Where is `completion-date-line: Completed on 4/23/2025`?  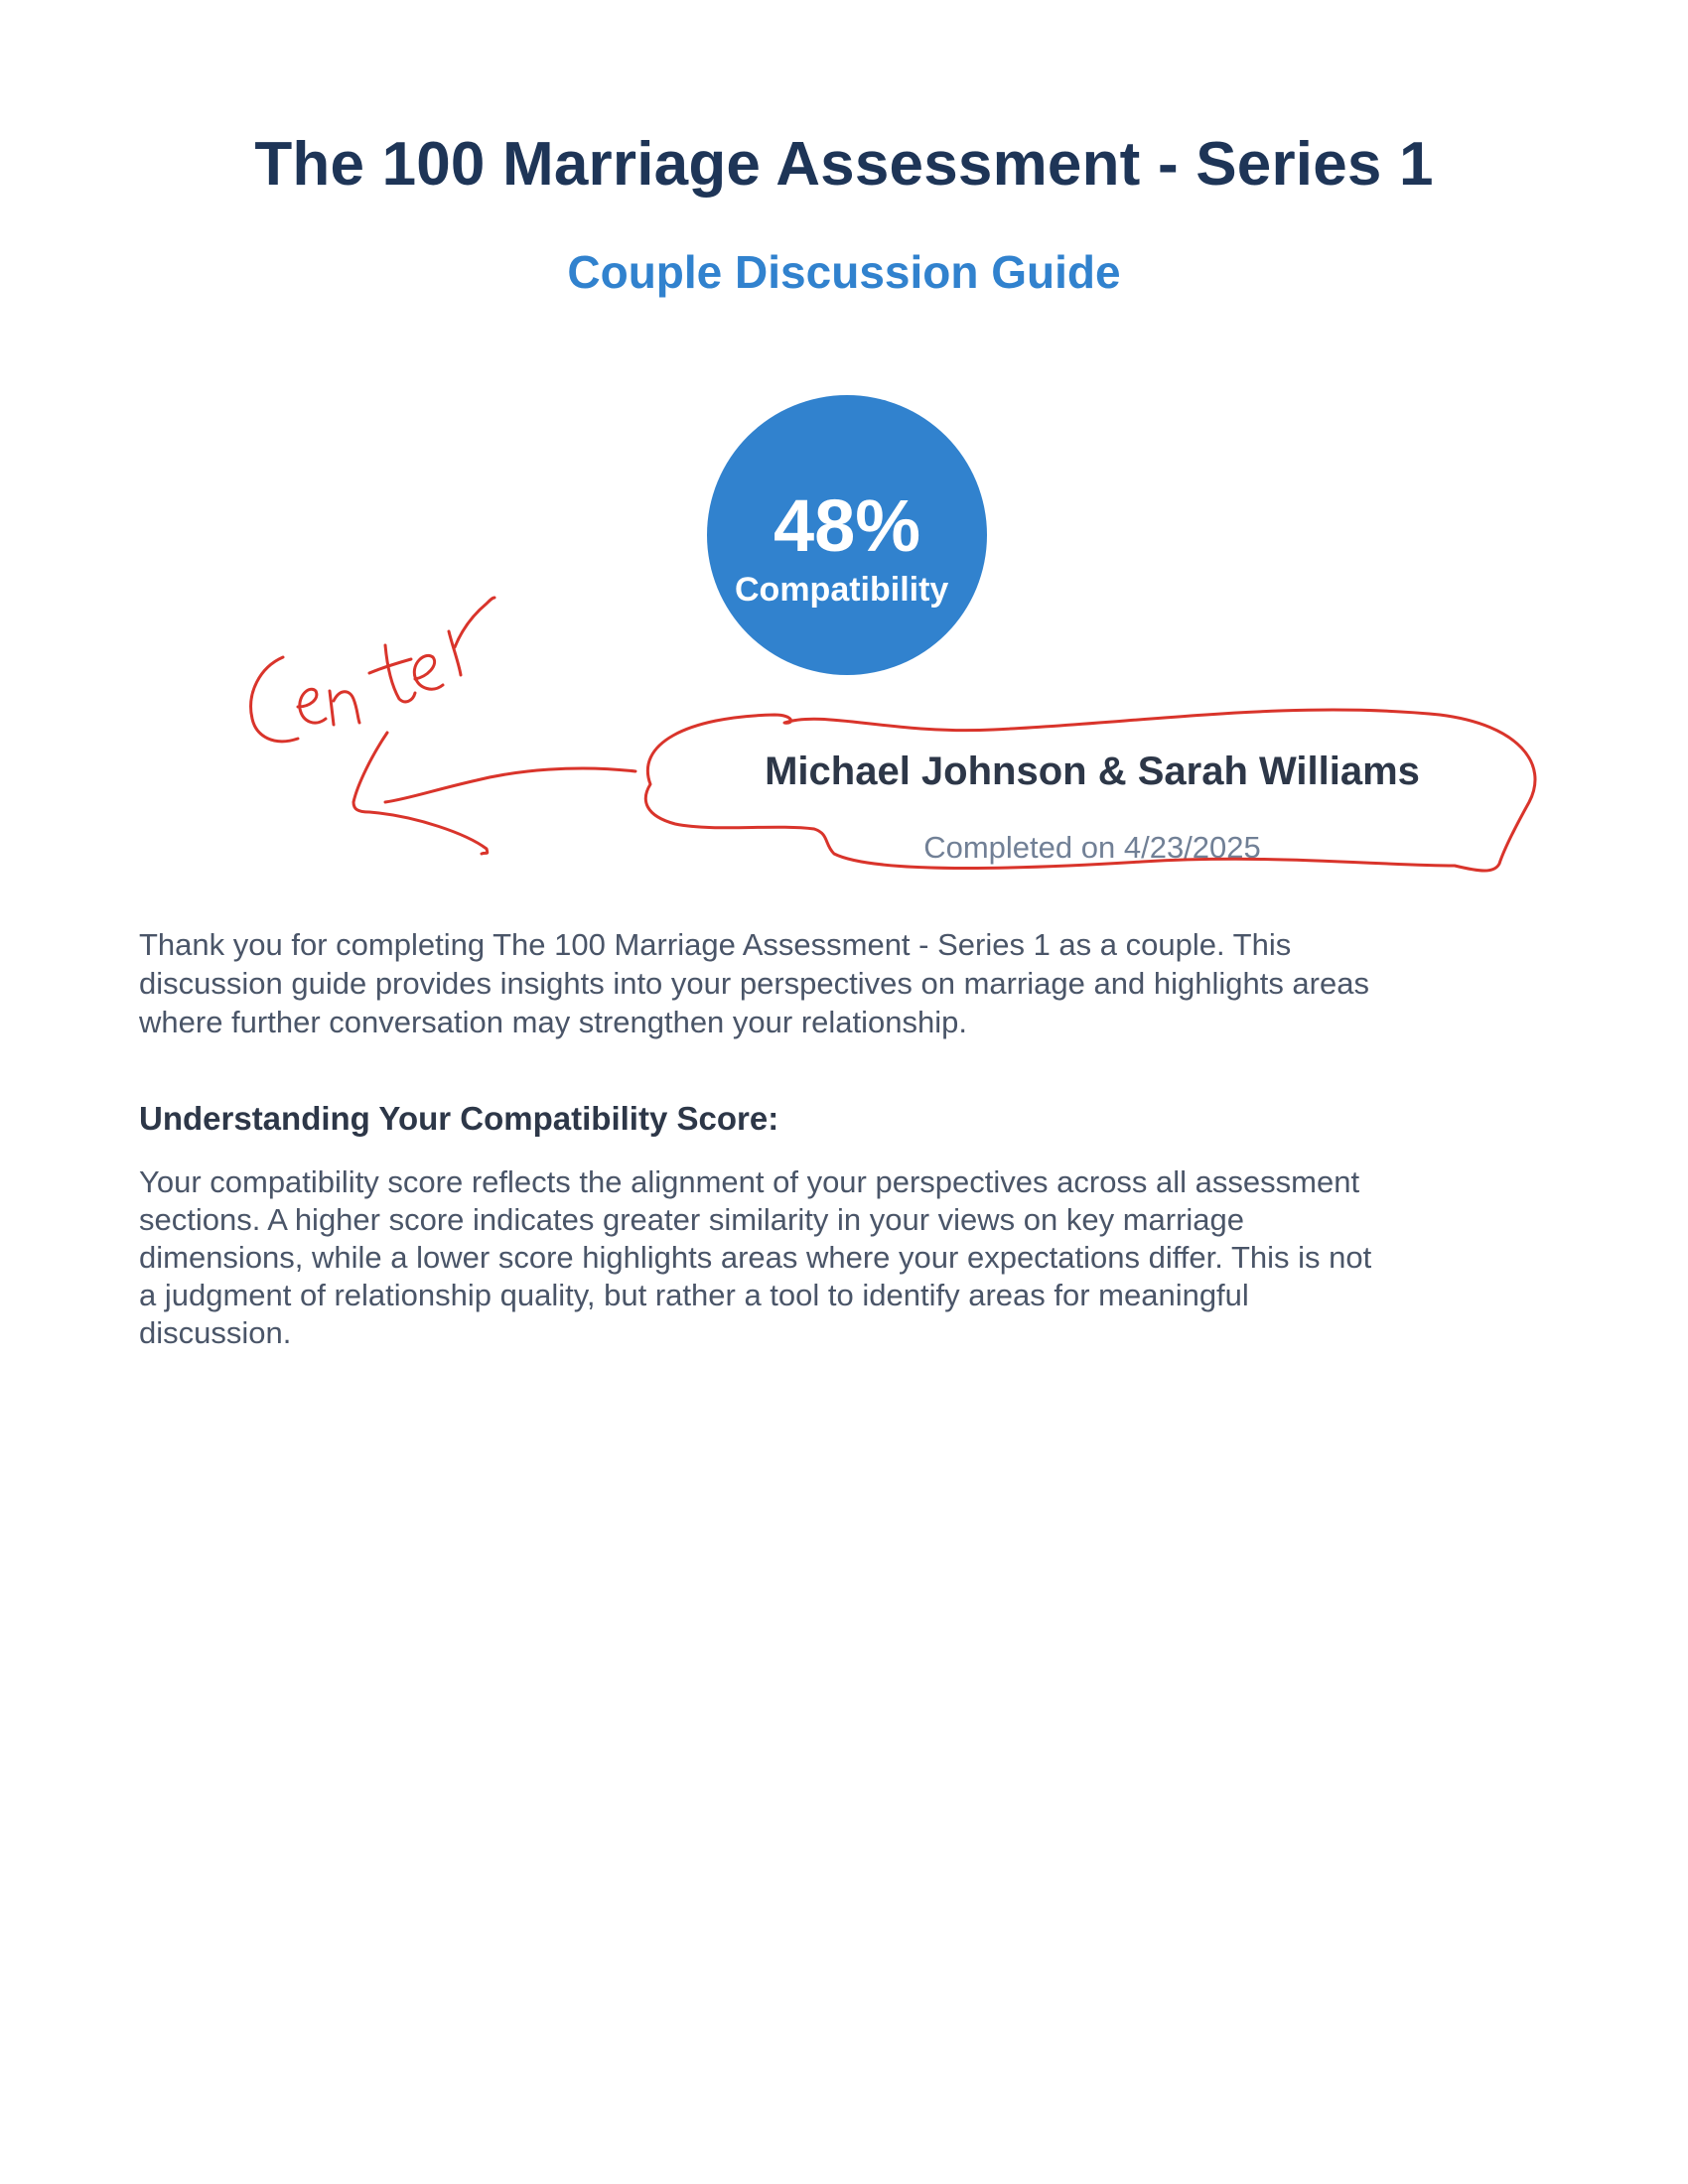
completion-date-line: Completed on 4/23/2025 is located at coordinates (1092, 848).